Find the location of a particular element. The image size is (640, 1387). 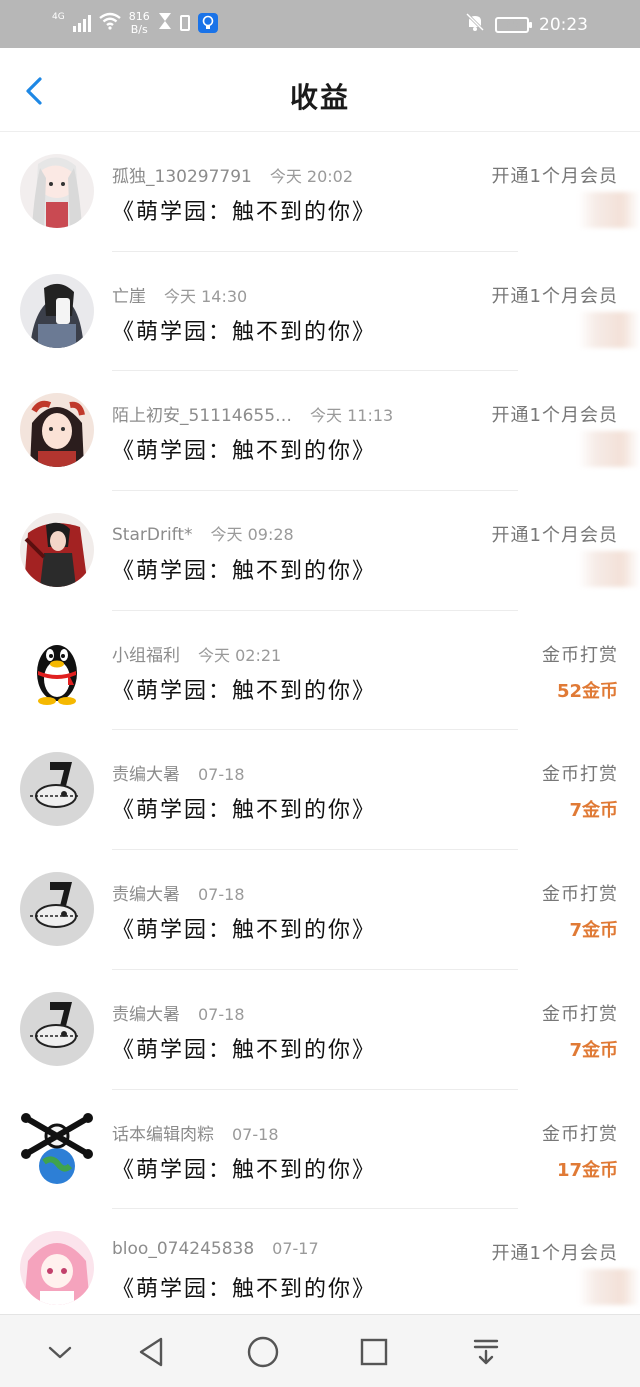

income-row: 小组福利 今天 02:21 《萌学园：触不到的你》 金币打赏 52金币 is located at coordinates (320, 671).